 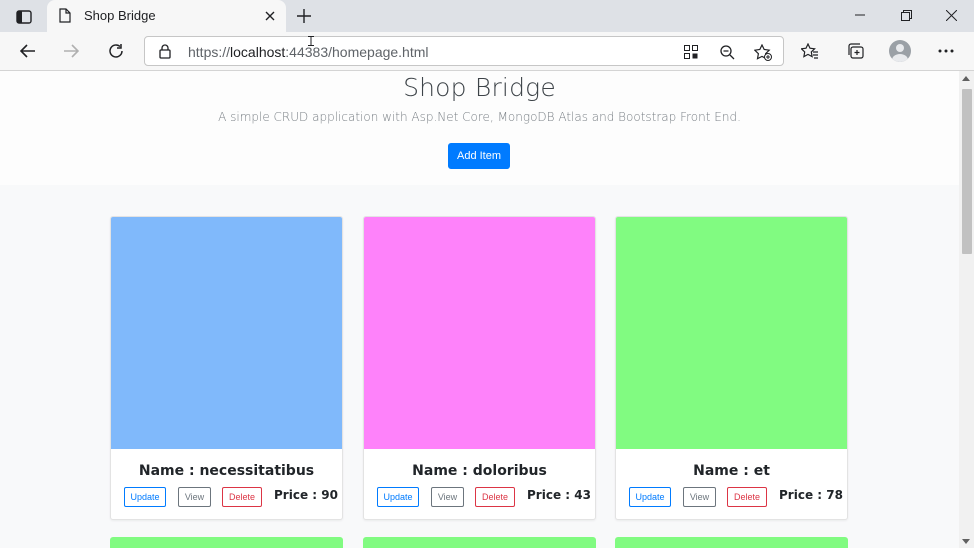 What do you see at coordinates (727, 52) in the screenshot?
I see `zoom-out-icon` at bounding box center [727, 52].